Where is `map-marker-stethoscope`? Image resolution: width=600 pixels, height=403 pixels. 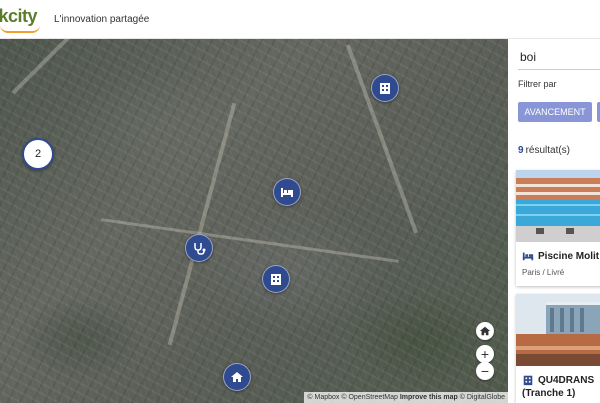
map-marker-stethoscope is located at coordinates (199, 248).